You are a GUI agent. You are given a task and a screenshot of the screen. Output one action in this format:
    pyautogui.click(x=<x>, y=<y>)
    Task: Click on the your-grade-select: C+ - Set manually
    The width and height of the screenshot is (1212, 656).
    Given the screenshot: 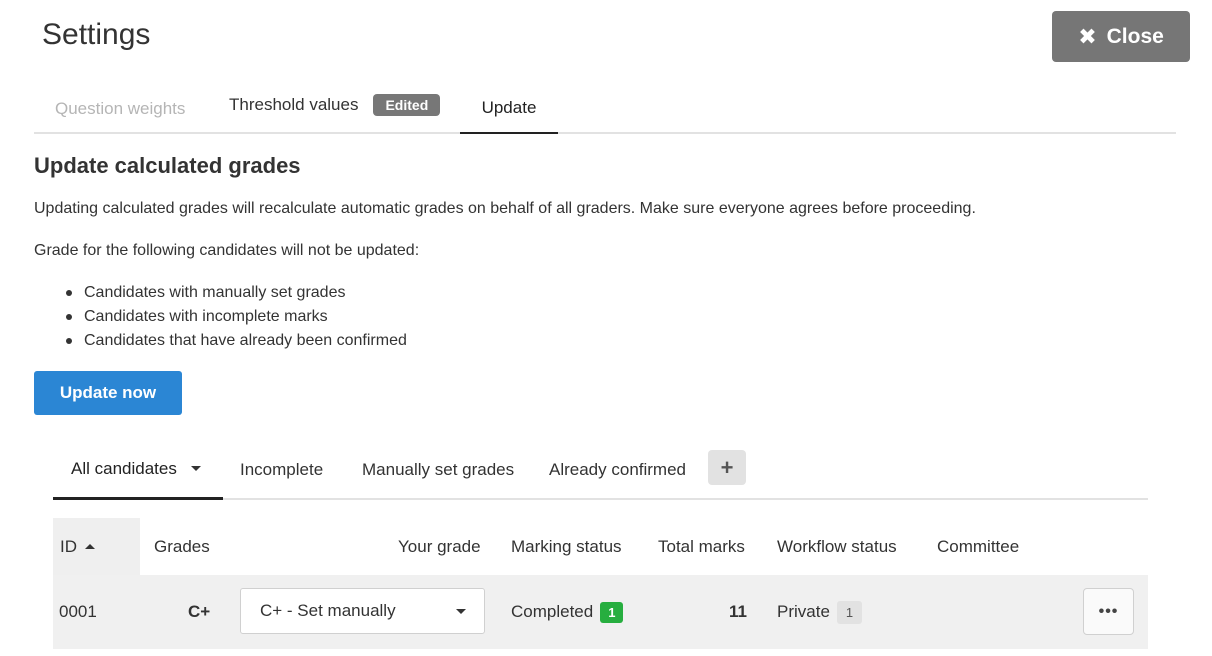 What is the action you would take?
    pyautogui.click(x=362, y=611)
    